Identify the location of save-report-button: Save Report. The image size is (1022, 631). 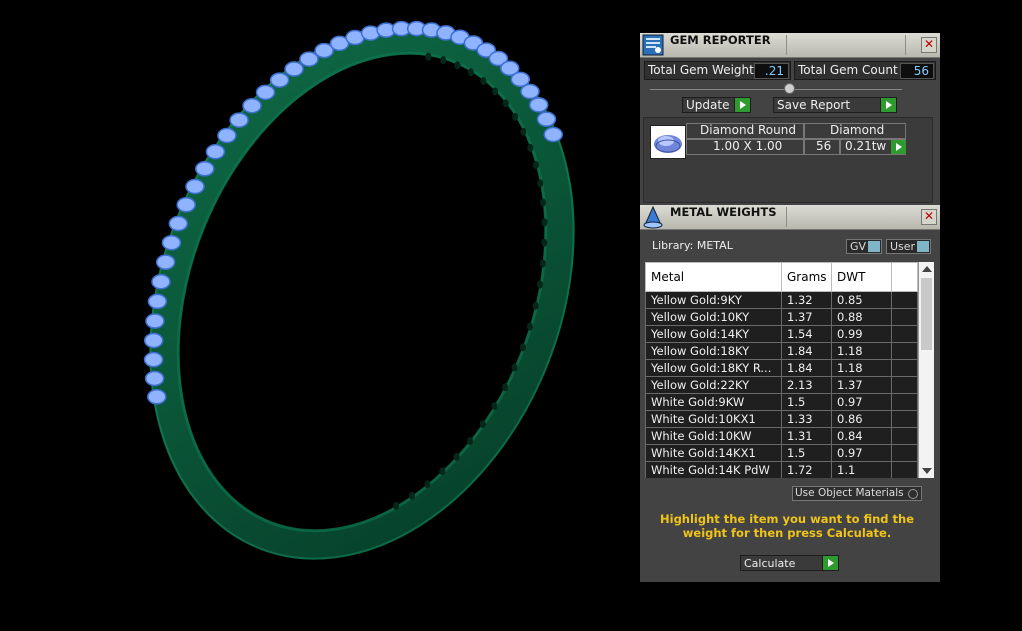
(835, 105).